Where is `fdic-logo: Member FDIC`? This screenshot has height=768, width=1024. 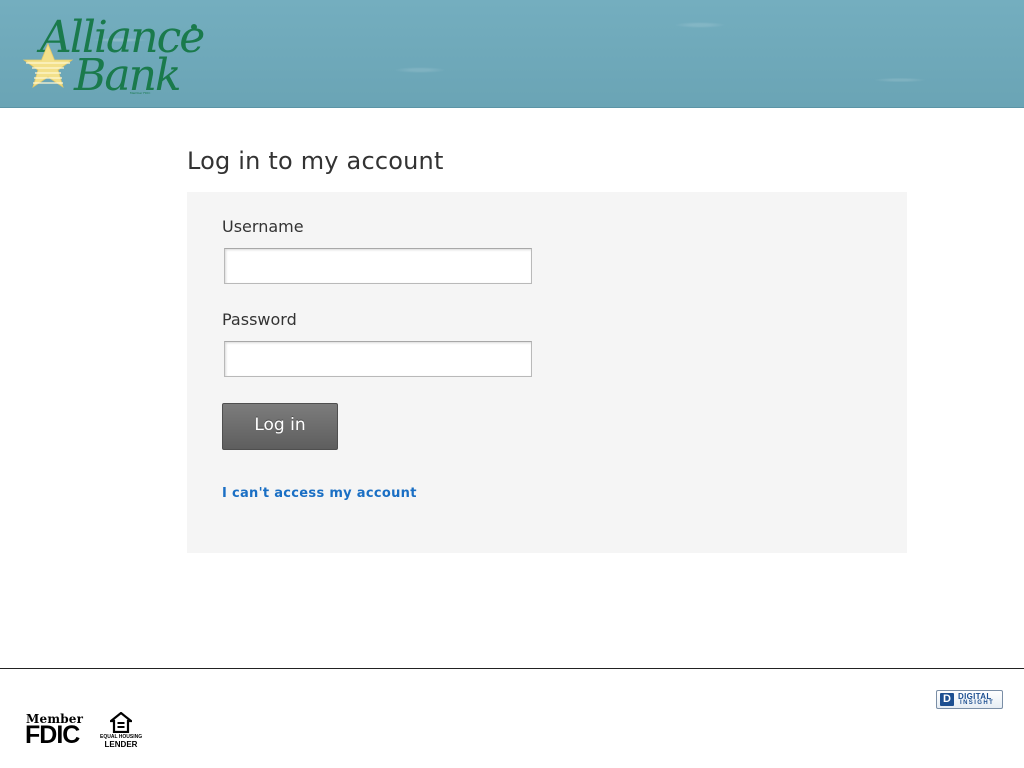
fdic-logo: Member FDIC is located at coordinates (59, 730).